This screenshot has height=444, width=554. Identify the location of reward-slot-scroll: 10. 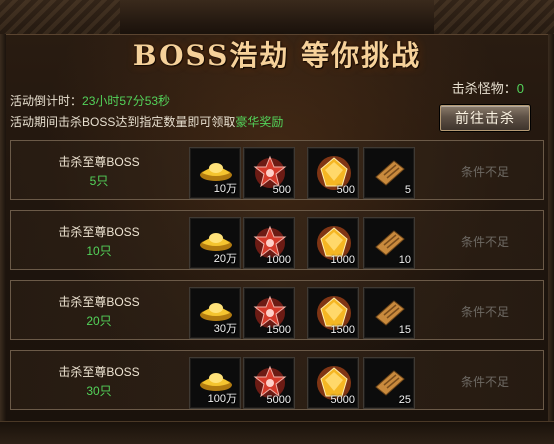
(389, 243).